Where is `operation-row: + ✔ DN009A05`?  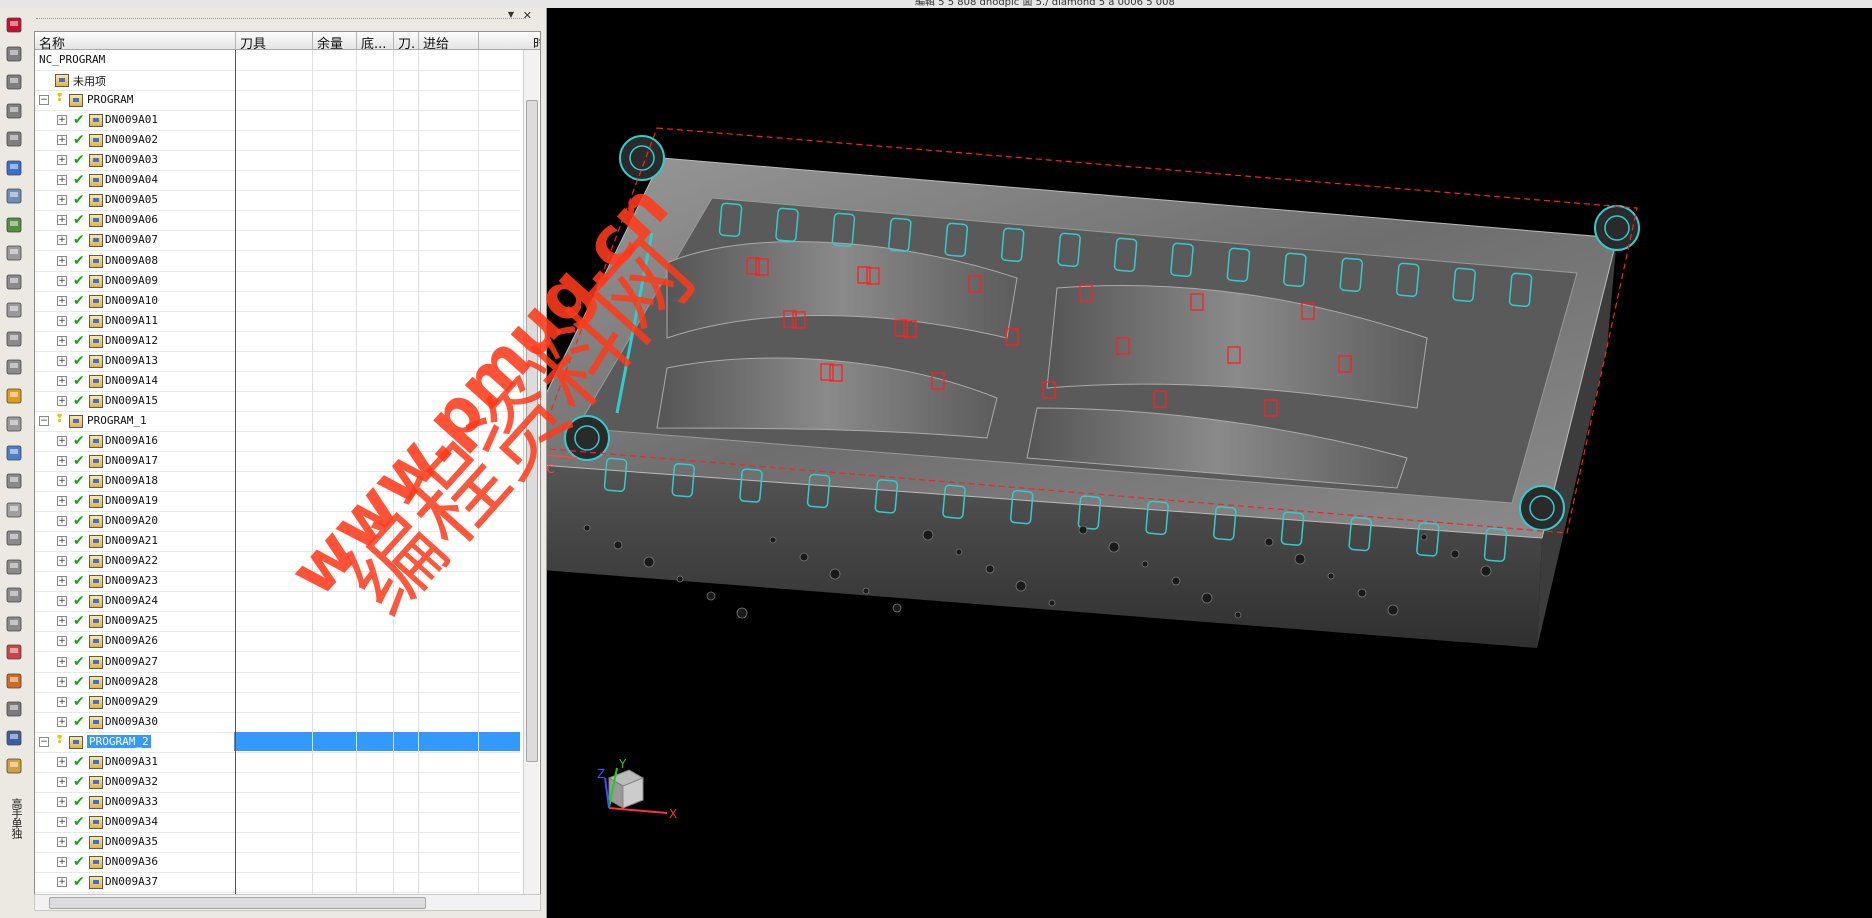 operation-row: + ✔ DN009A05 is located at coordinates (277, 201).